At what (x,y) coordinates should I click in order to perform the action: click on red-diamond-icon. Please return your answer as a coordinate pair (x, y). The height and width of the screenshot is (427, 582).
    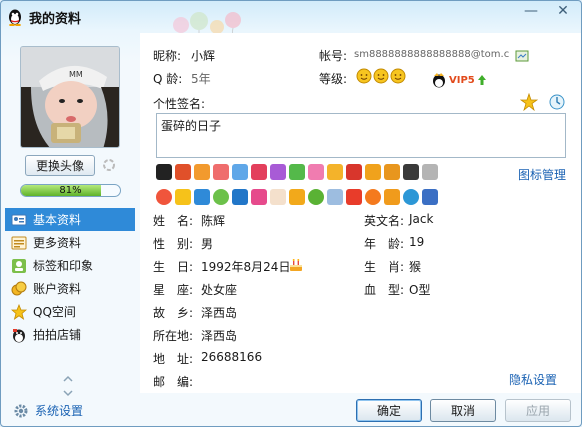
    Looking at the image, I should click on (259, 172).